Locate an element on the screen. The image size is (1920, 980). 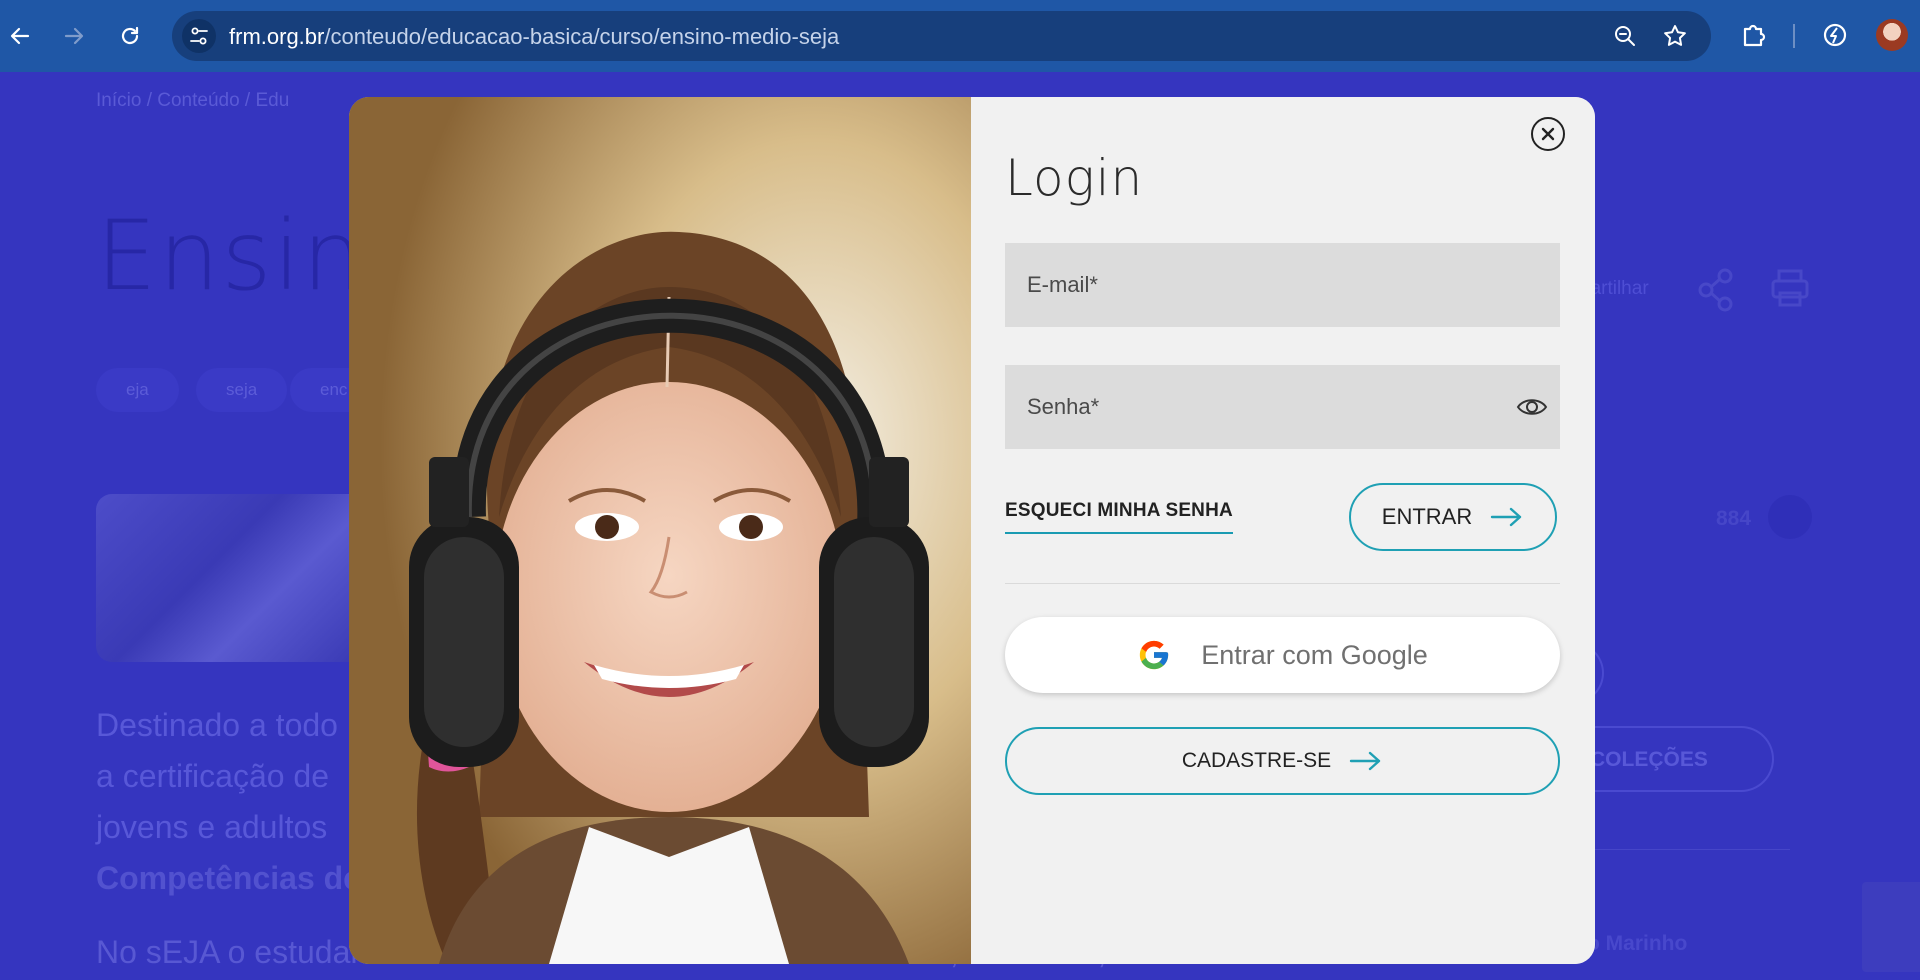
star-icon is located at coordinates (1675, 36).